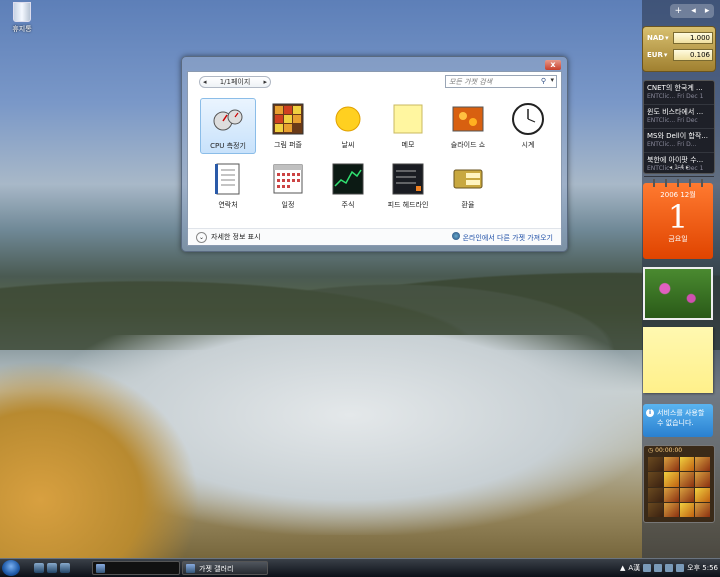 The image size is (720, 577). Describe the element at coordinates (678, 293) in the screenshot. I see `slide-show-gadget` at that location.